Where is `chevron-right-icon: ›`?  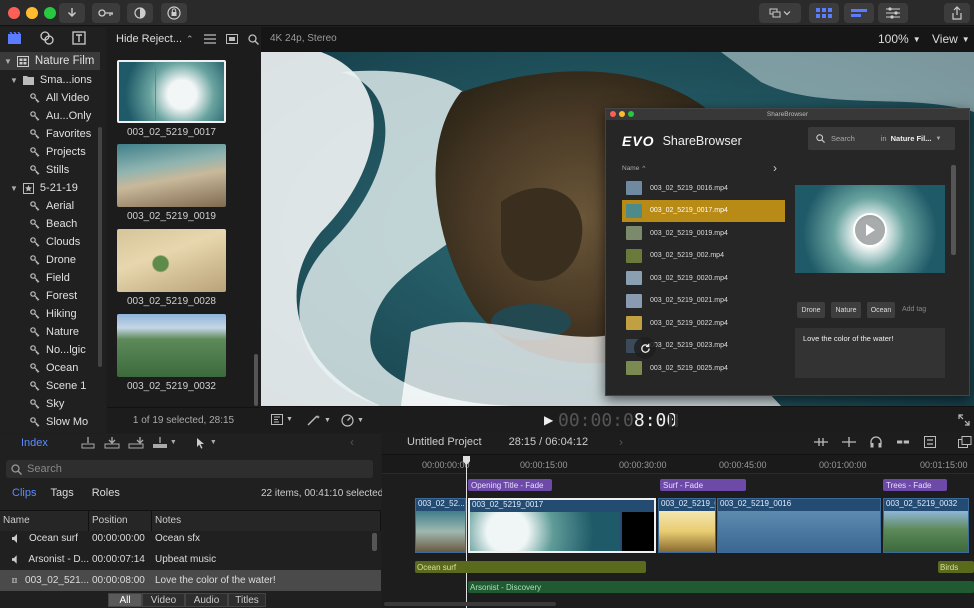
chevron-right-icon: › is located at coordinates (621, 442).